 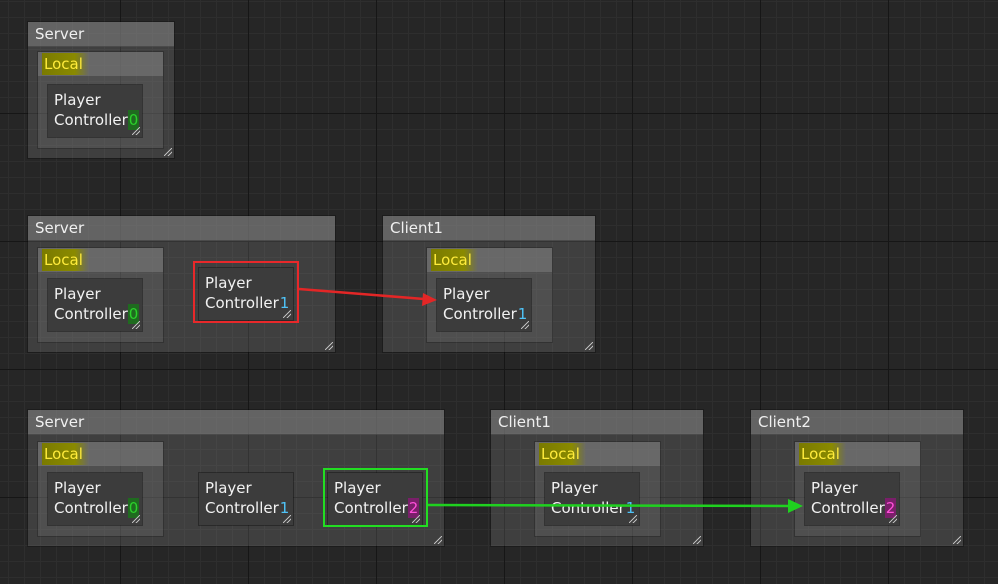 I want to click on client2-comment-row2: Client2 Local Player Controller2, so click(x=857, y=478).